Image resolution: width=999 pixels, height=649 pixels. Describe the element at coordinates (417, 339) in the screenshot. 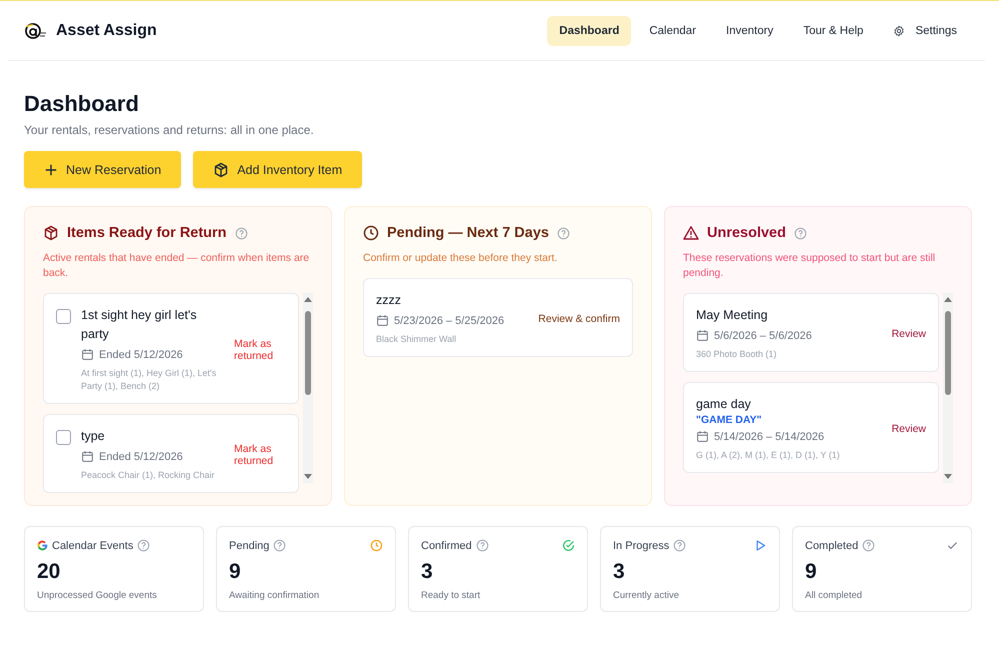

I see `card-items: Black Shimmer Wall` at that location.